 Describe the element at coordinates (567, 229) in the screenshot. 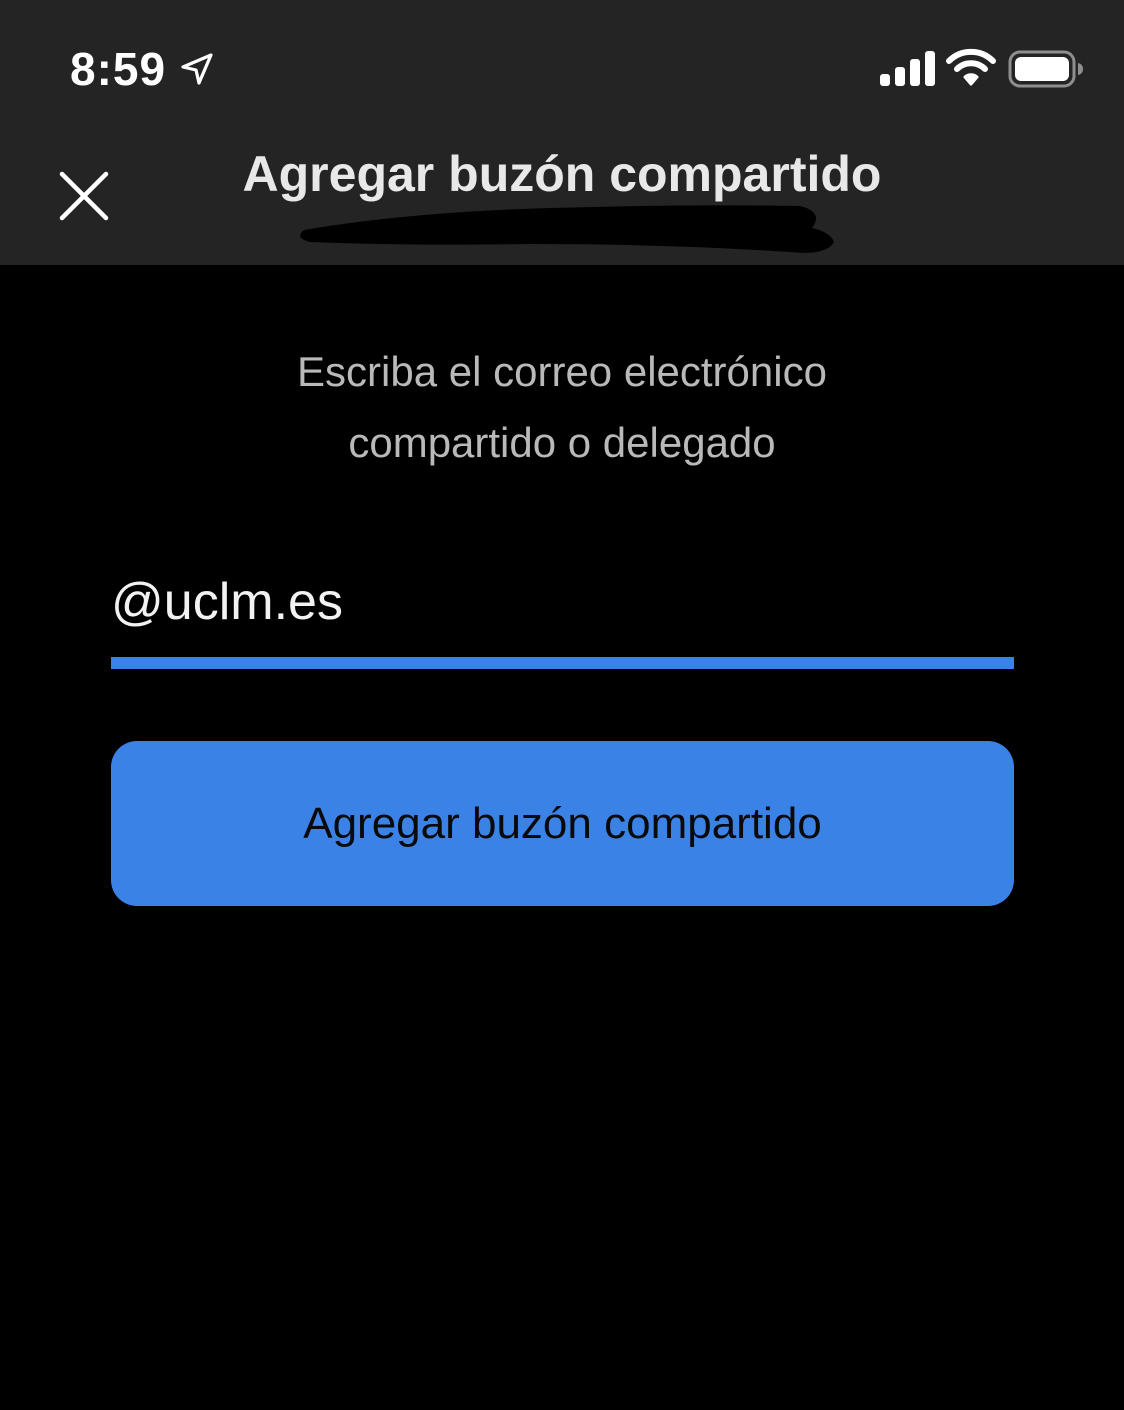

I see `redaction-scribble` at that location.